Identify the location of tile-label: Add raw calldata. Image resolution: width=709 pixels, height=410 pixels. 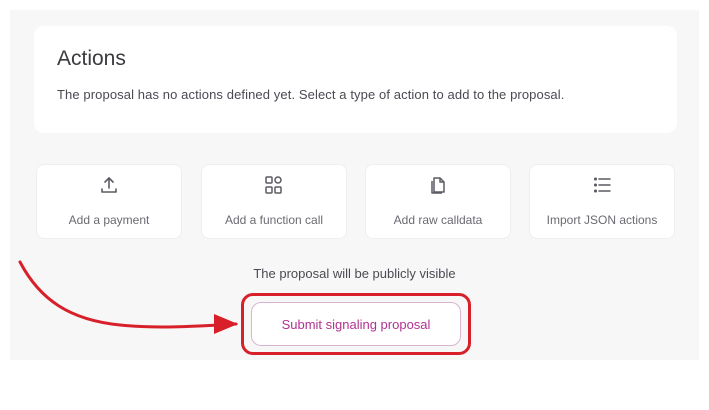
(438, 220).